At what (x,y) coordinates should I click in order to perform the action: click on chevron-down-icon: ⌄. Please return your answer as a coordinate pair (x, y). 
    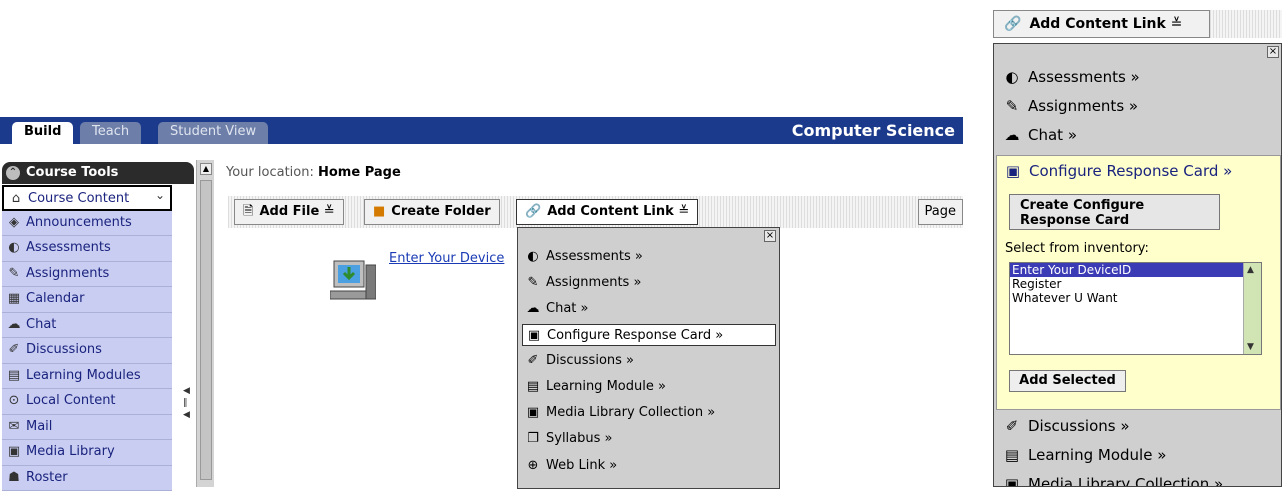
    Looking at the image, I should click on (160, 195).